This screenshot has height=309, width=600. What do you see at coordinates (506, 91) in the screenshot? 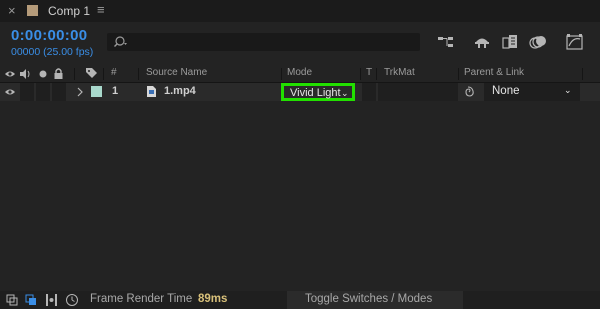
I see `parent-value: None` at bounding box center [506, 91].